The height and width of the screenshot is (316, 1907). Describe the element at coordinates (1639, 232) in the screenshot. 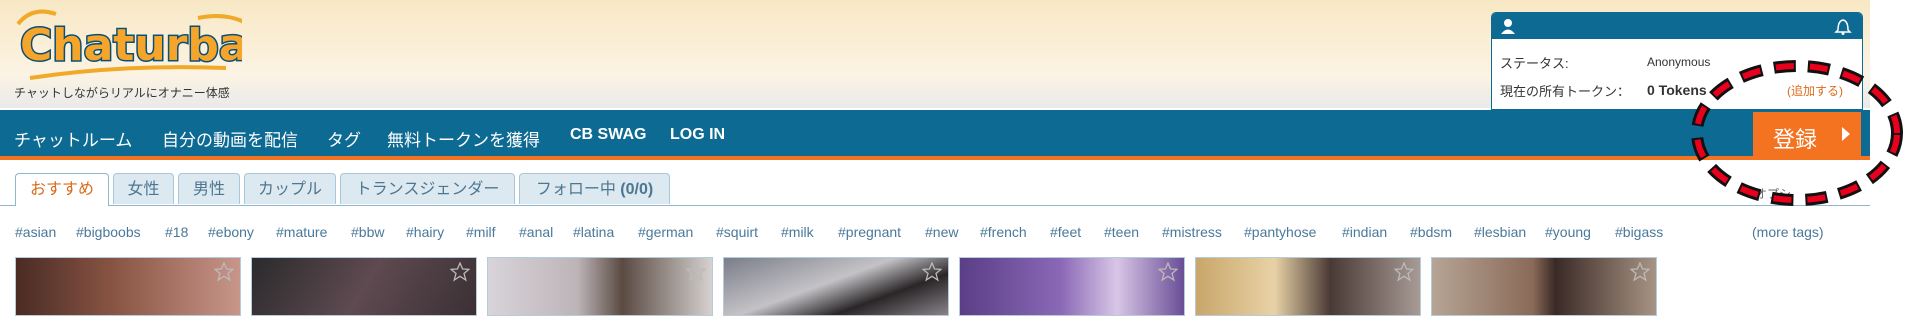

I see `tag-link: #bigass` at that location.